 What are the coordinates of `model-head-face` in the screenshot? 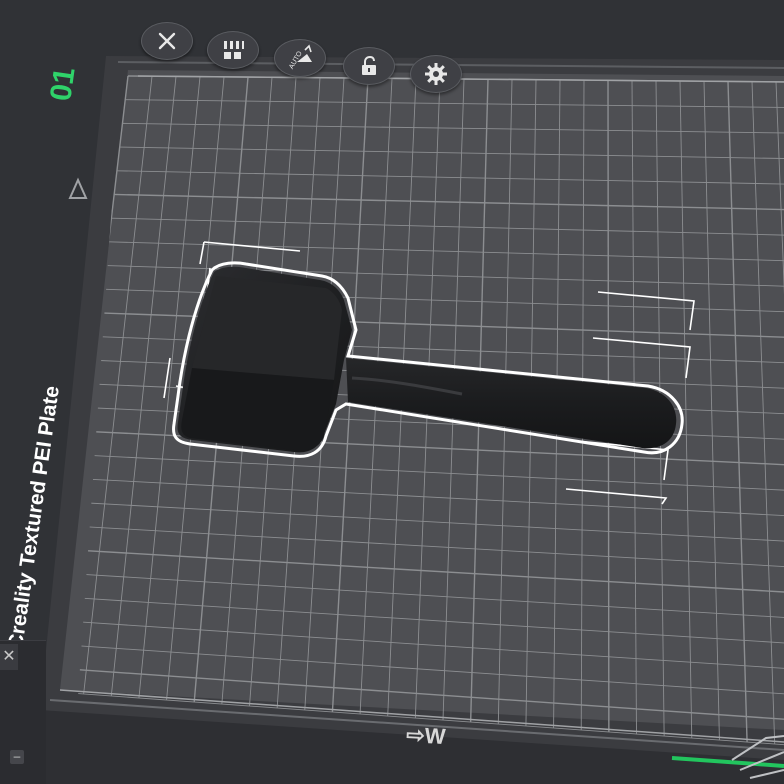 It's located at (267, 328).